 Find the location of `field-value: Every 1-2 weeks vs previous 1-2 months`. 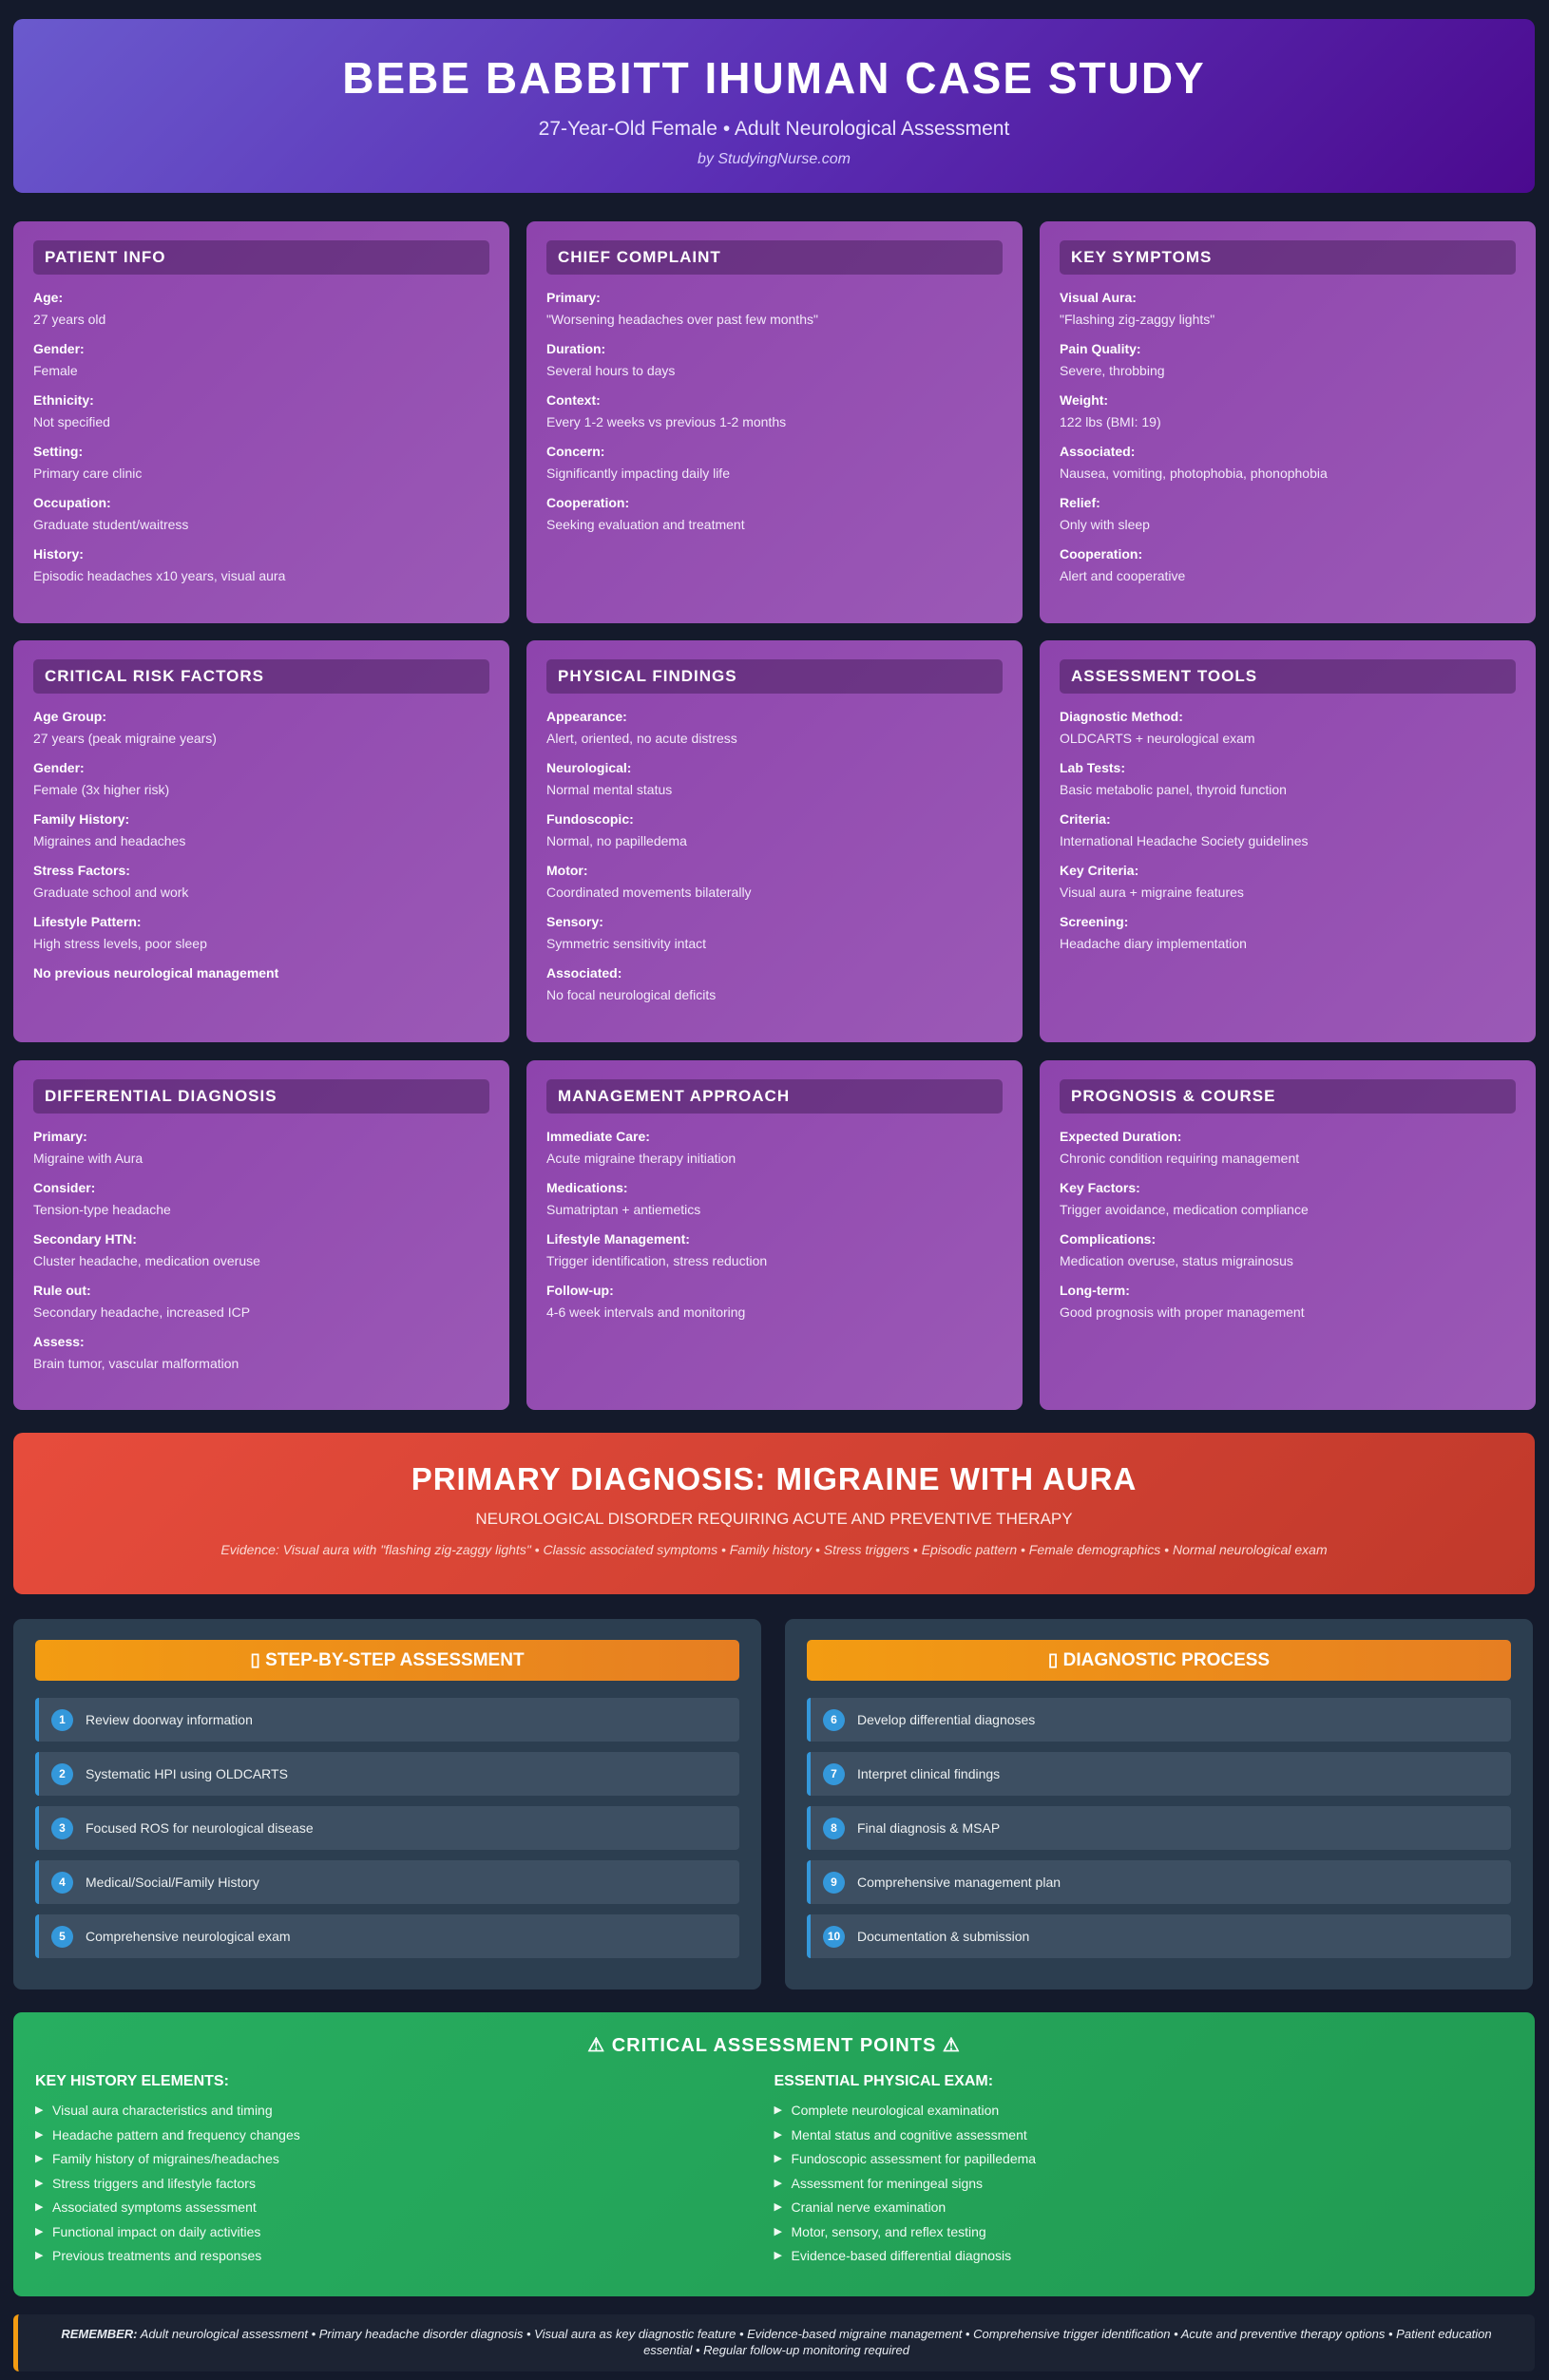

field-value: Every 1-2 weeks vs previous 1-2 months is located at coordinates (666, 422).